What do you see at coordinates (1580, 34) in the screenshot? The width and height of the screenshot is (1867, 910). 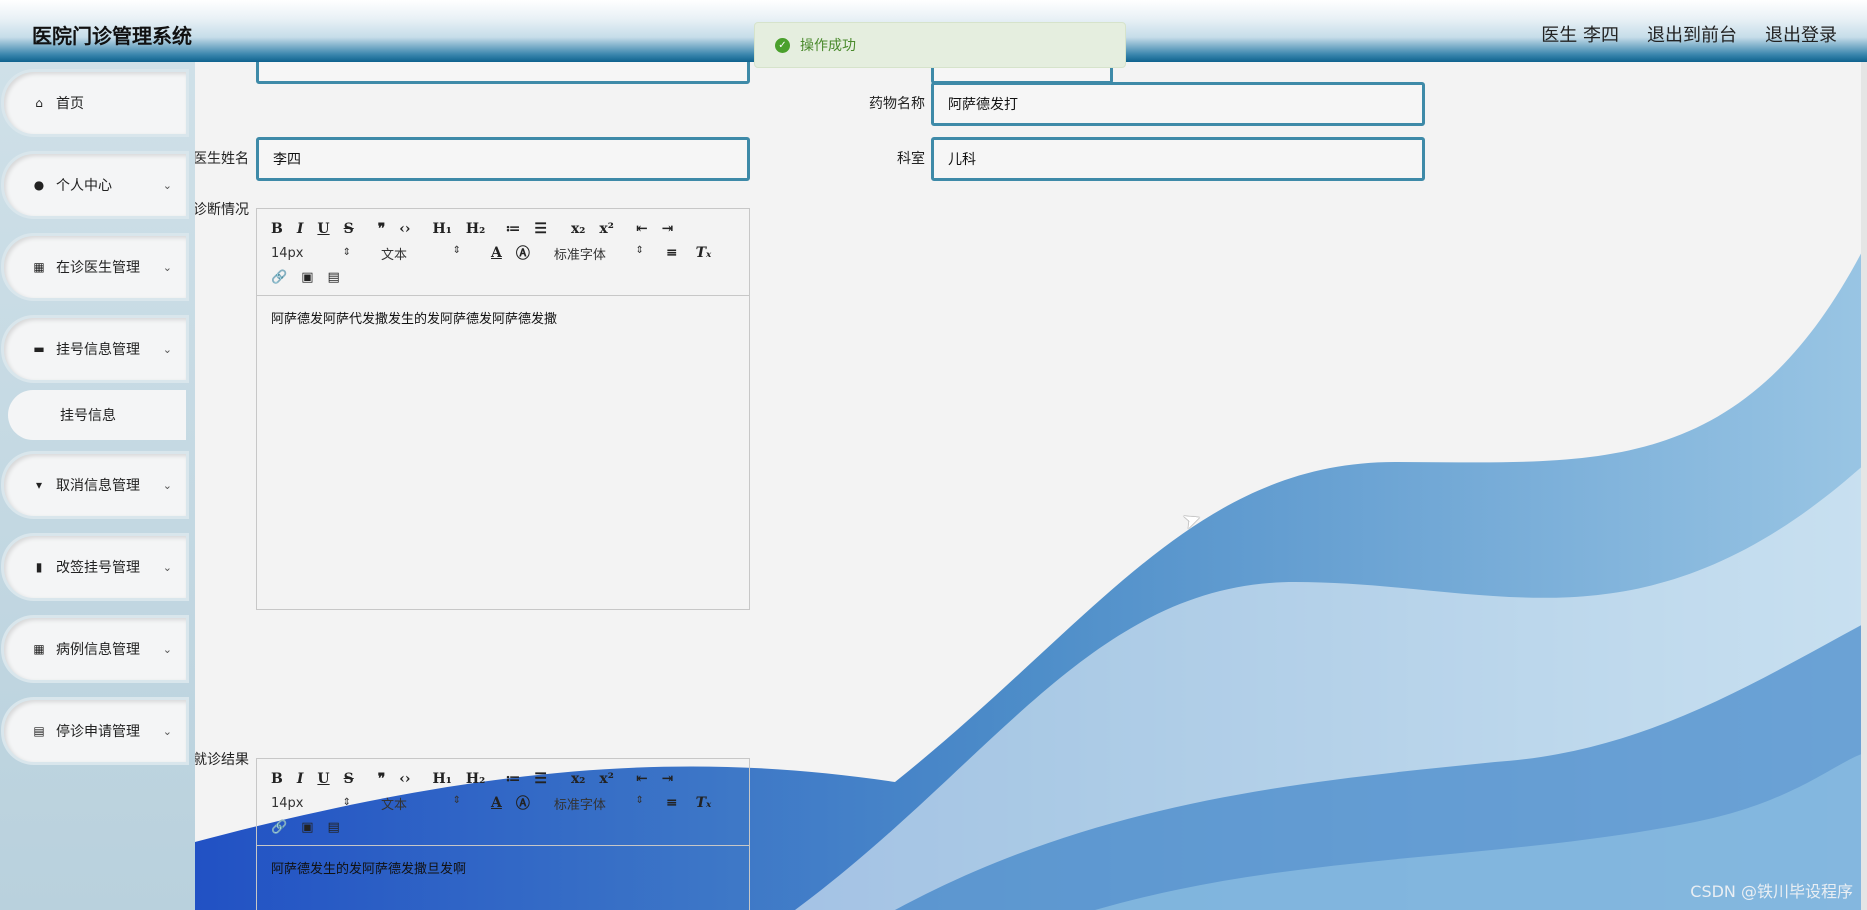 I see `current-user: 医生 李四` at bounding box center [1580, 34].